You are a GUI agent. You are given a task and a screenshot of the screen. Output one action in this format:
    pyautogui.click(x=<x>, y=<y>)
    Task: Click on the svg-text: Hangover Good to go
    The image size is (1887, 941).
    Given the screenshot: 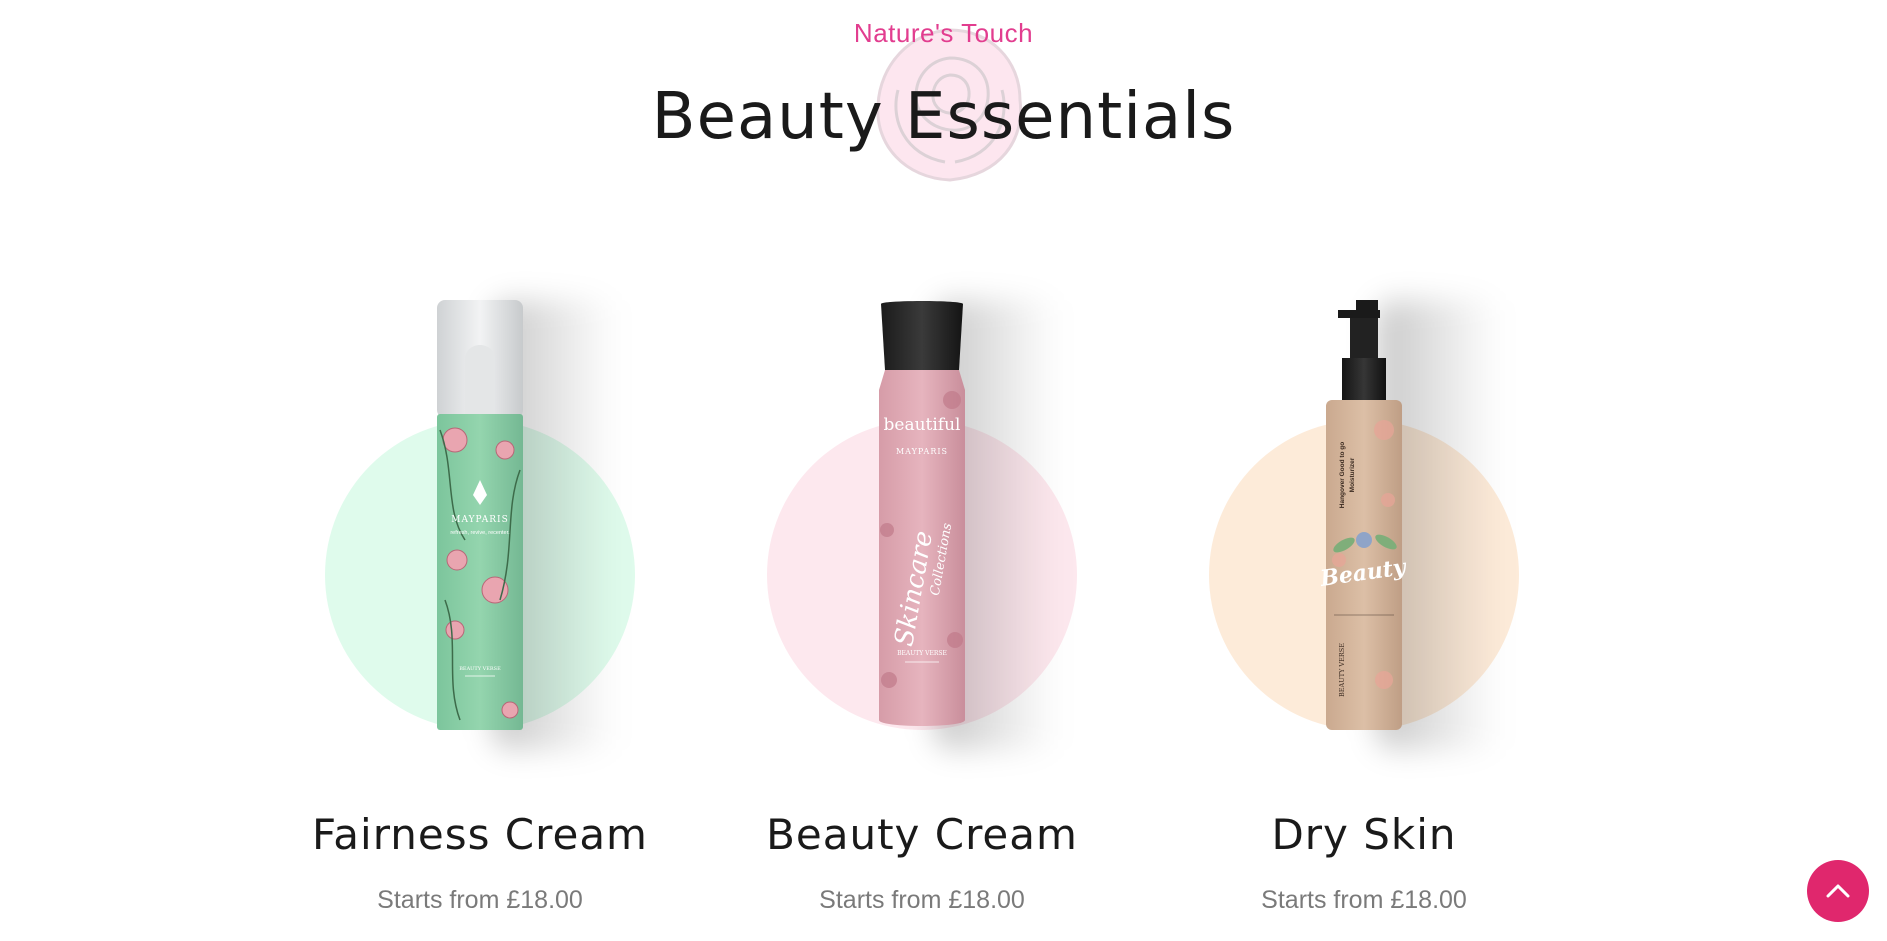 What is the action you would take?
    pyautogui.click(x=1342, y=475)
    